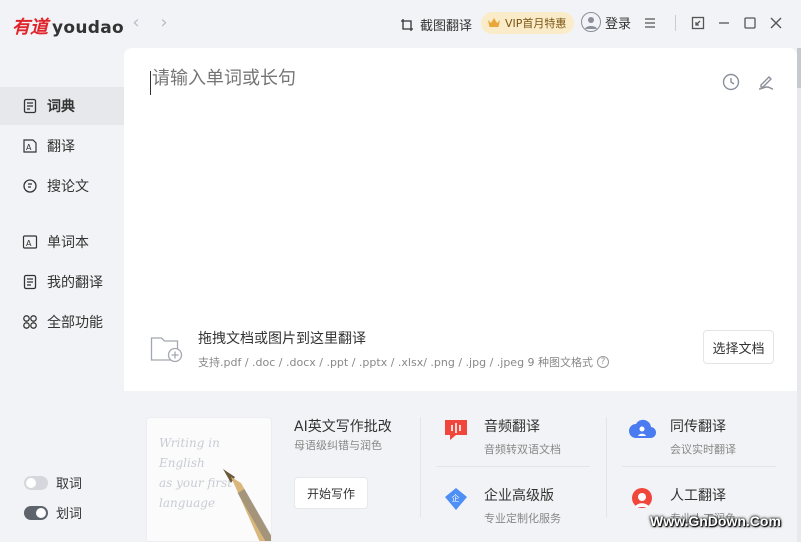 Image resolution: width=801 pixels, height=542 pixels. What do you see at coordinates (30, 282) in the screenshot?
I see `my-translation-icon` at bounding box center [30, 282].